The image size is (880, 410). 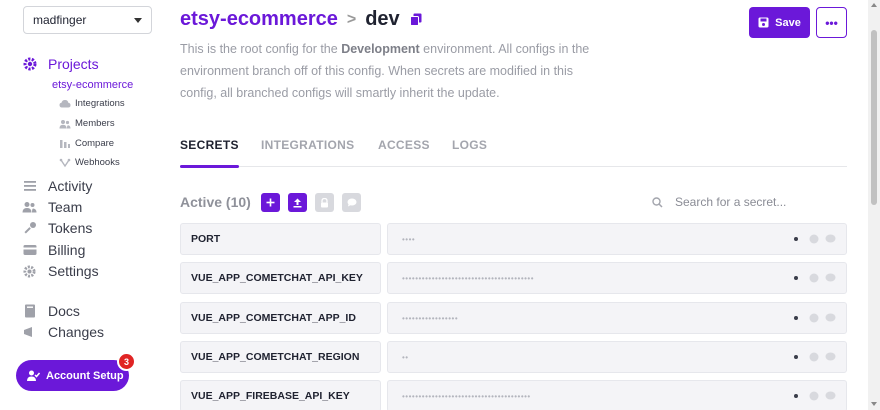 I want to click on nav-item-webhooks: Webhooks, so click(x=89, y=162).